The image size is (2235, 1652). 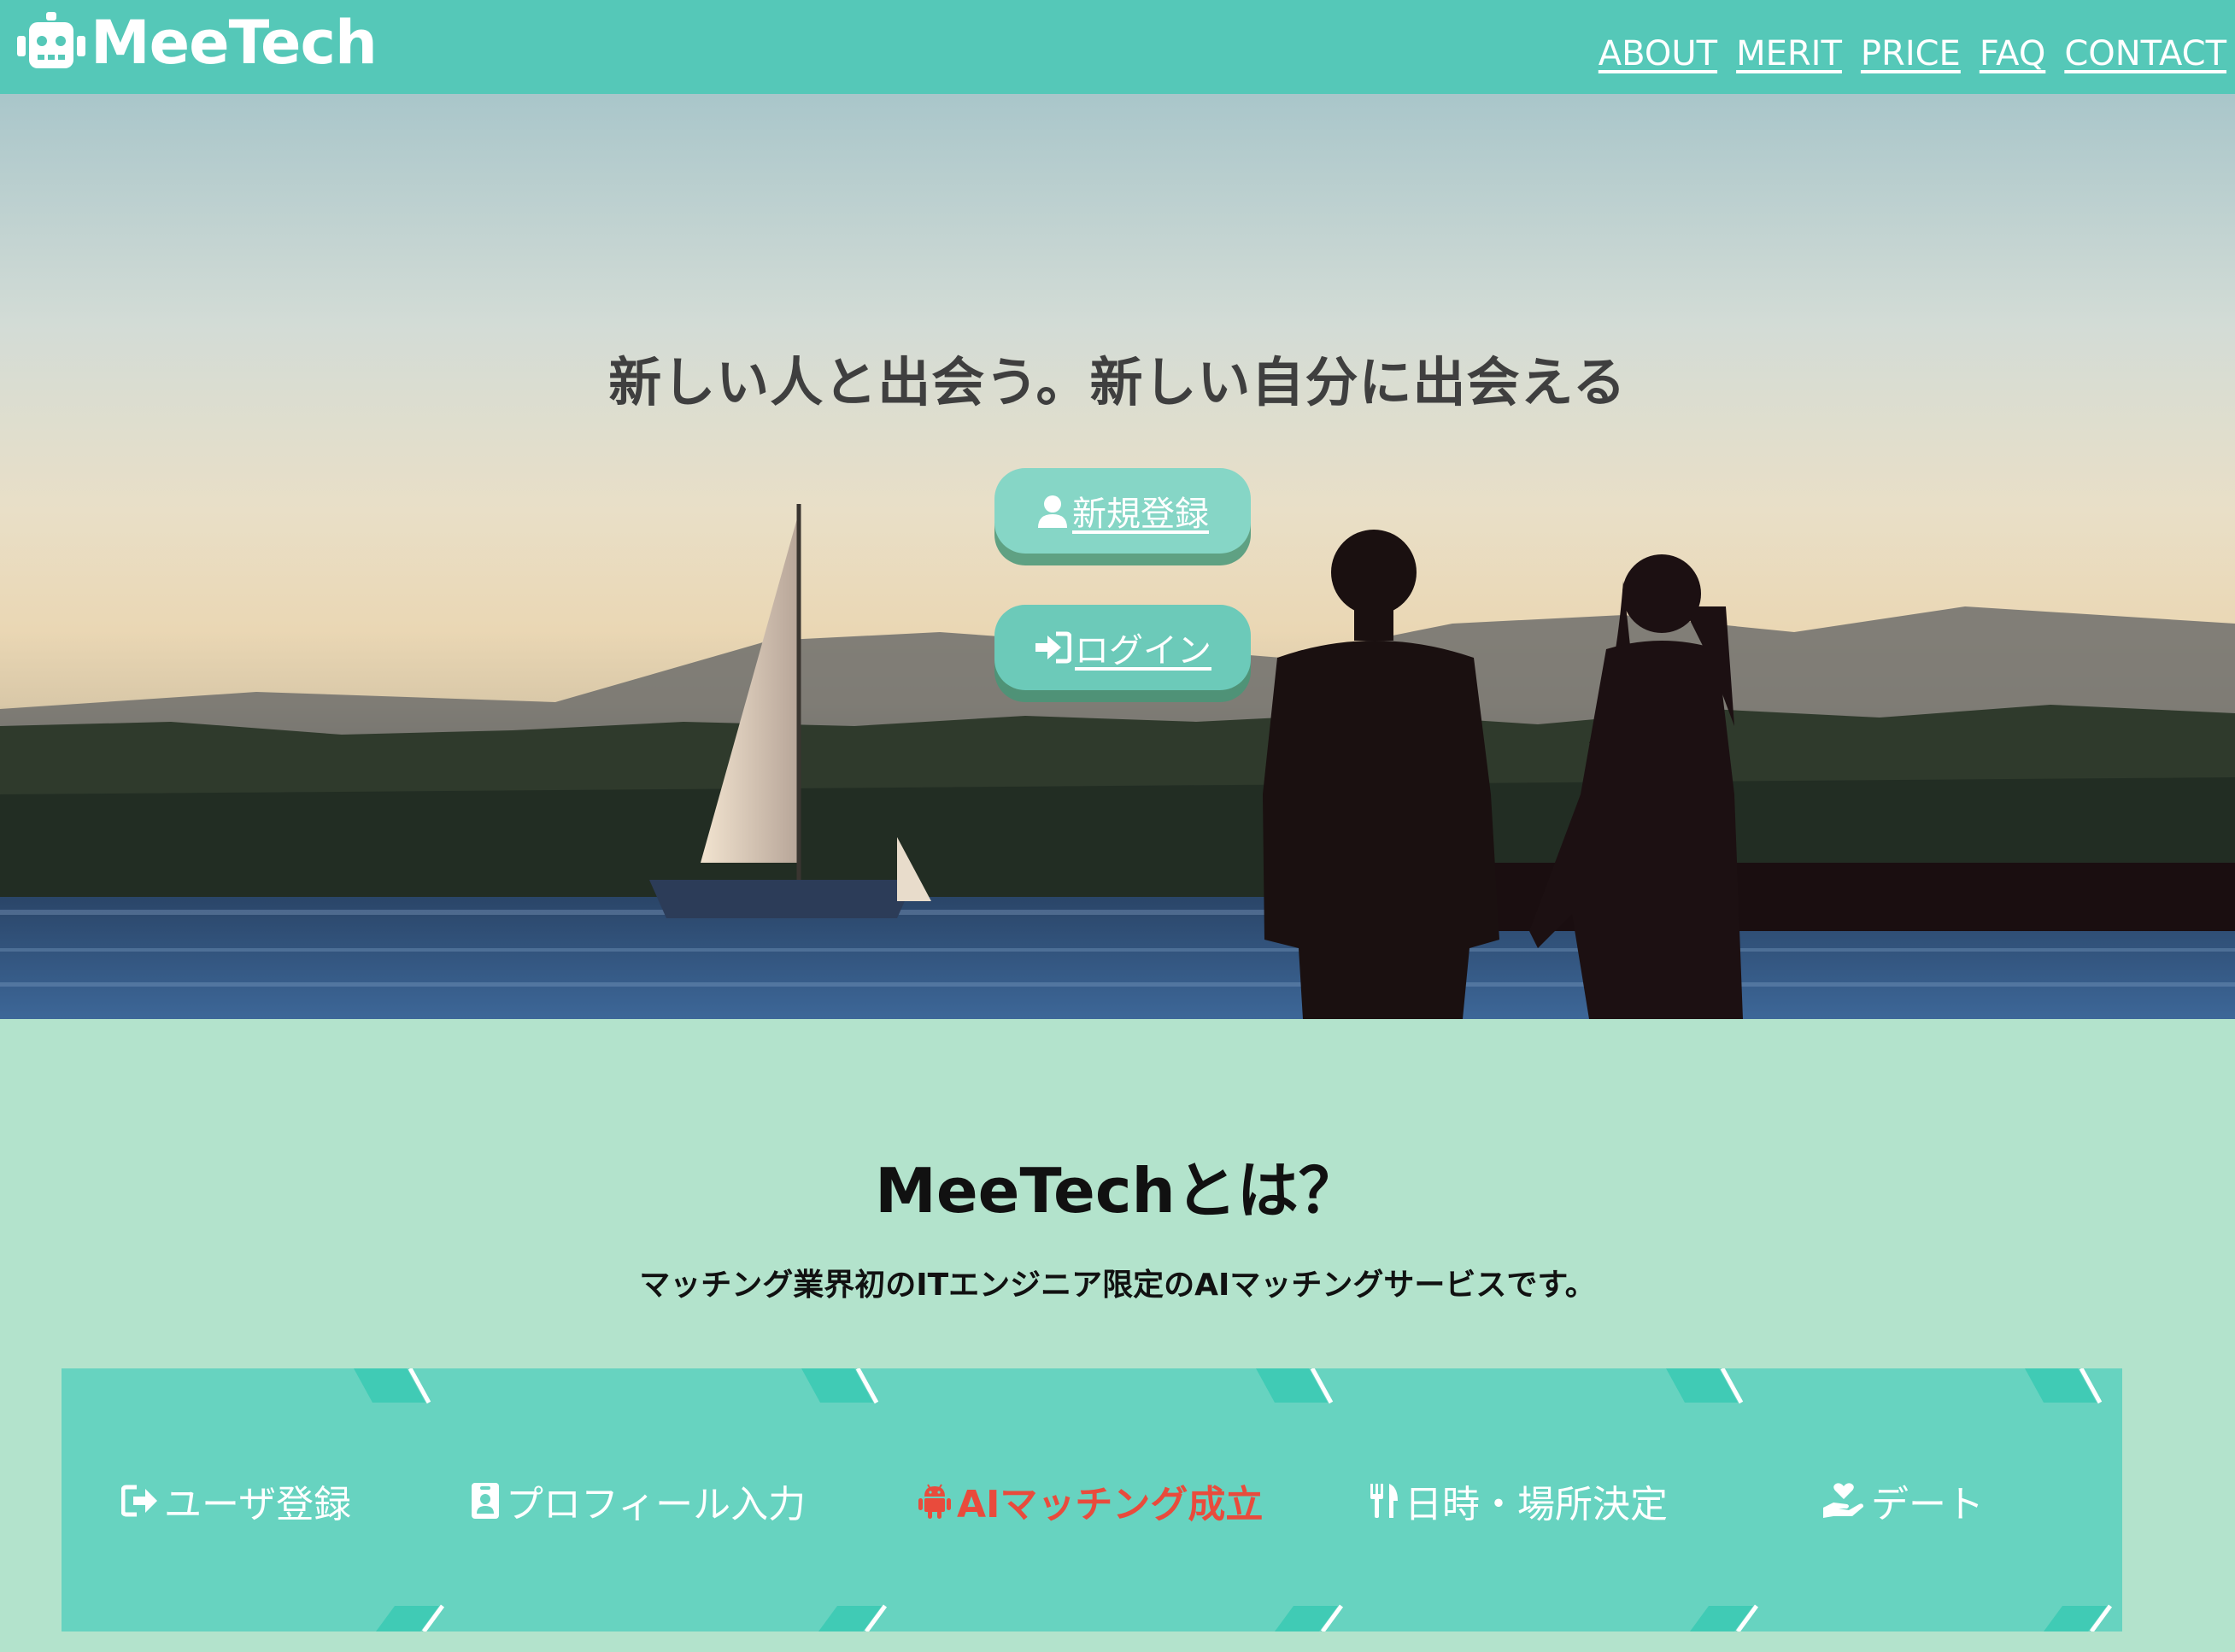 I want to click on id-badge-icon, so click(x=486, y=1501).